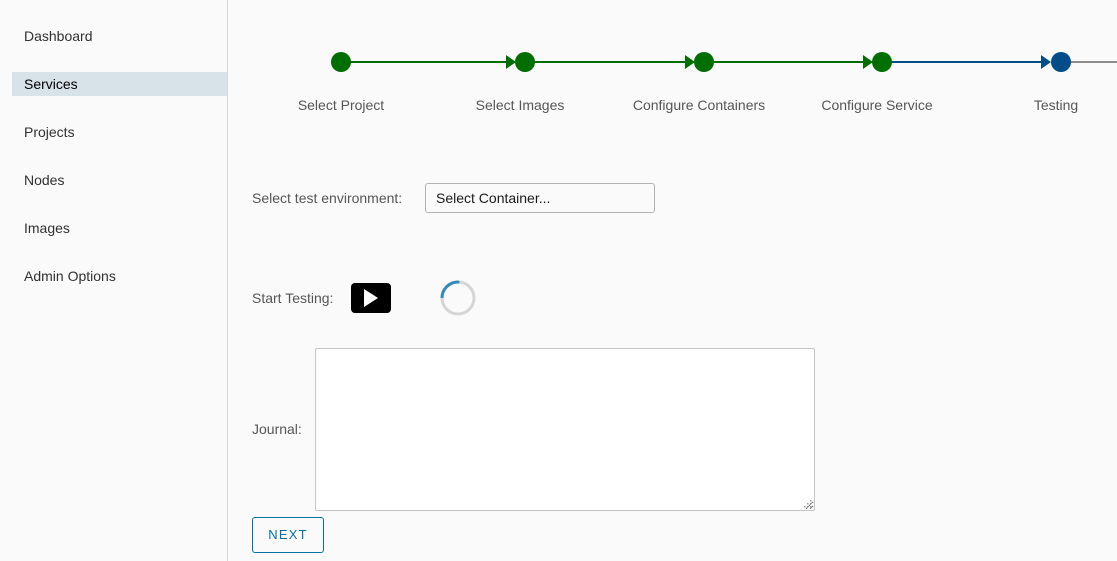  Describe the element at coordinates (119, 84) in the screenshot. I see `sidebar-item-services: Services` at that location.